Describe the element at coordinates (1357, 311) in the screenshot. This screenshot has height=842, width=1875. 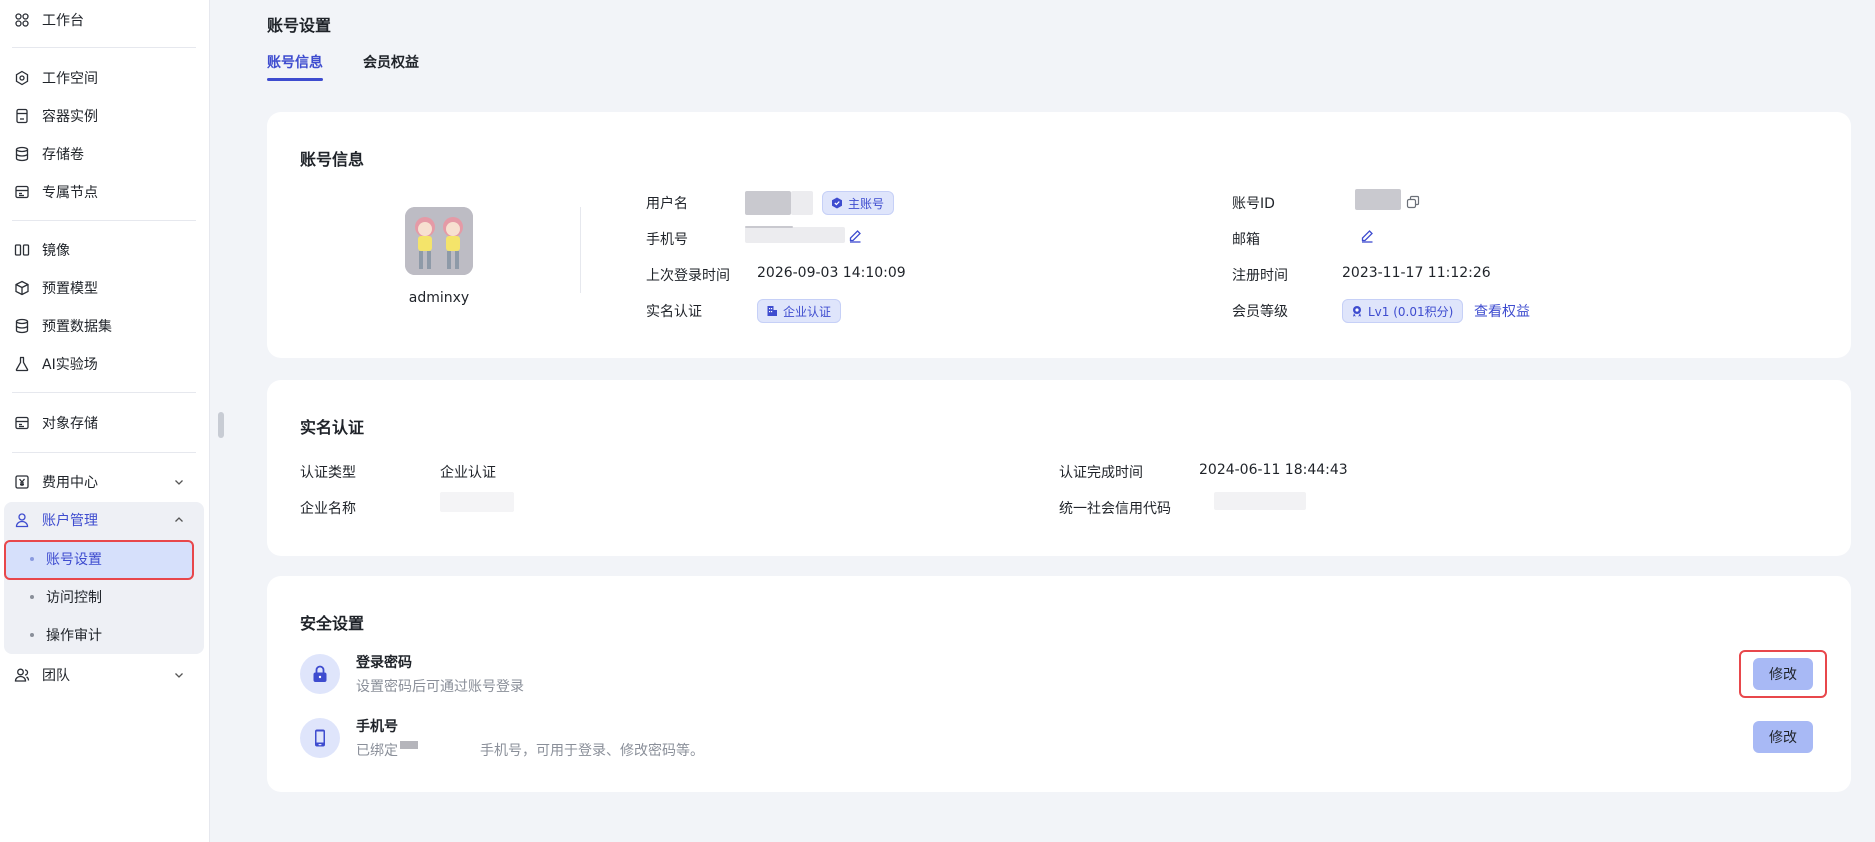
I see `medal-icon` at that location.